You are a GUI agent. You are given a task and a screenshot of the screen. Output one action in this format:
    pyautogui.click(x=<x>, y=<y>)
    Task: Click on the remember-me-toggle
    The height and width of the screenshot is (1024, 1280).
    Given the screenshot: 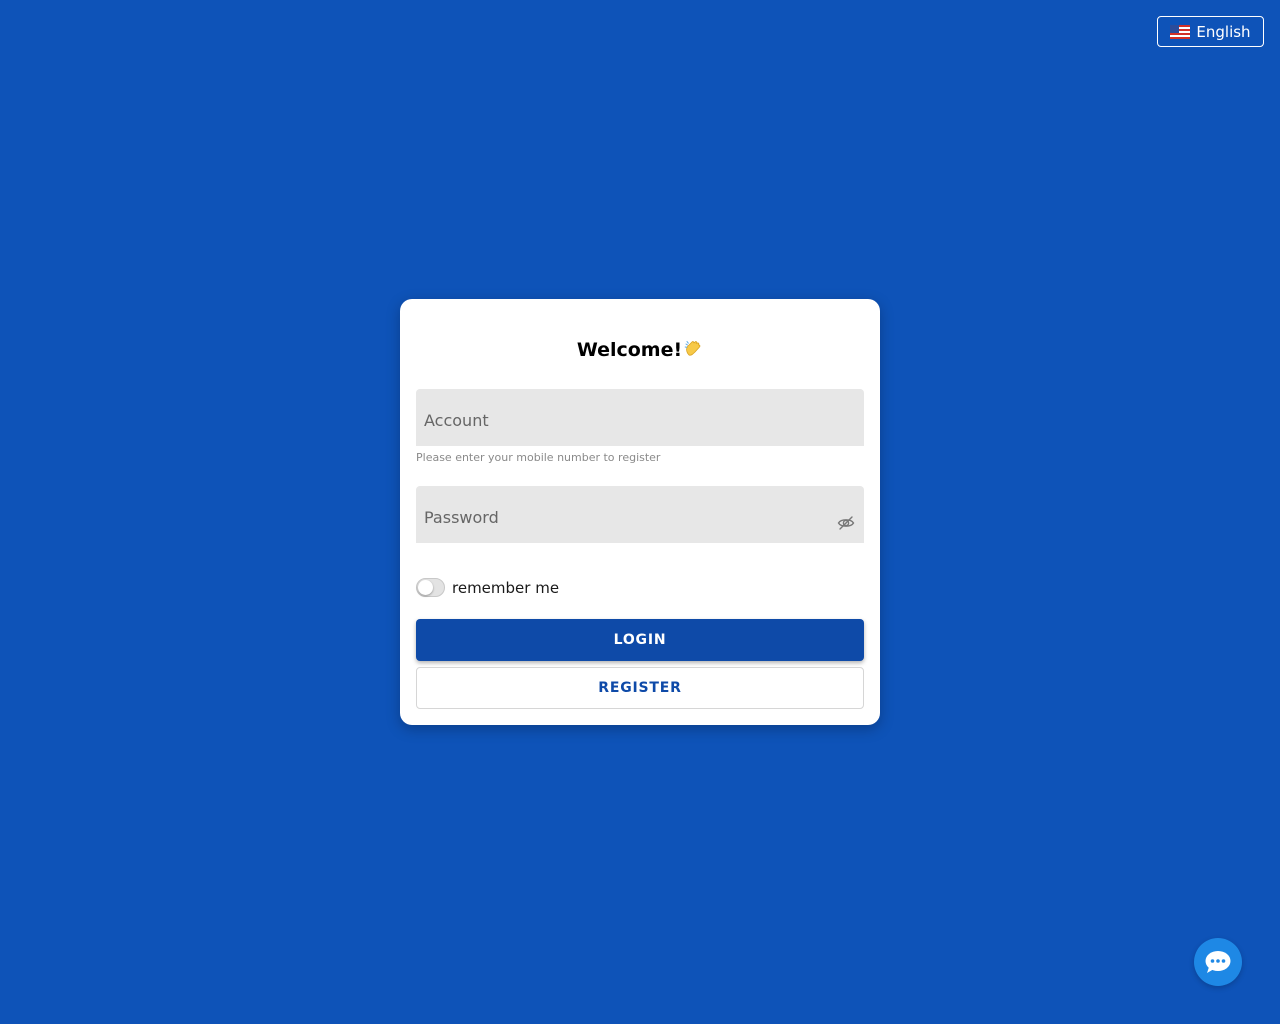 What is the action you would take?
    pyautogui.click(x=430, y=587)
    